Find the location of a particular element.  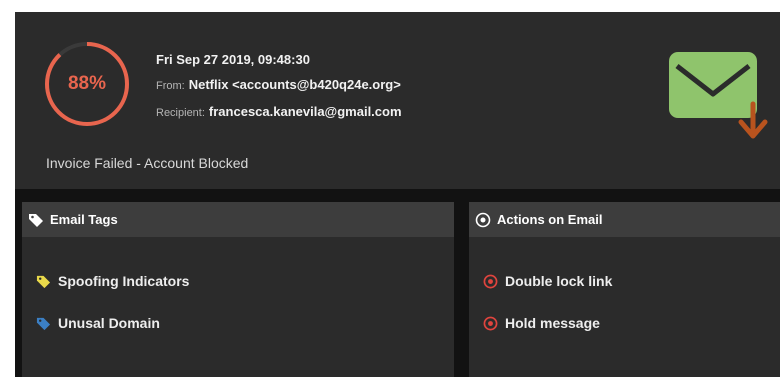

email-actions-header: Actions on Email is located at coordinates (624, 219).